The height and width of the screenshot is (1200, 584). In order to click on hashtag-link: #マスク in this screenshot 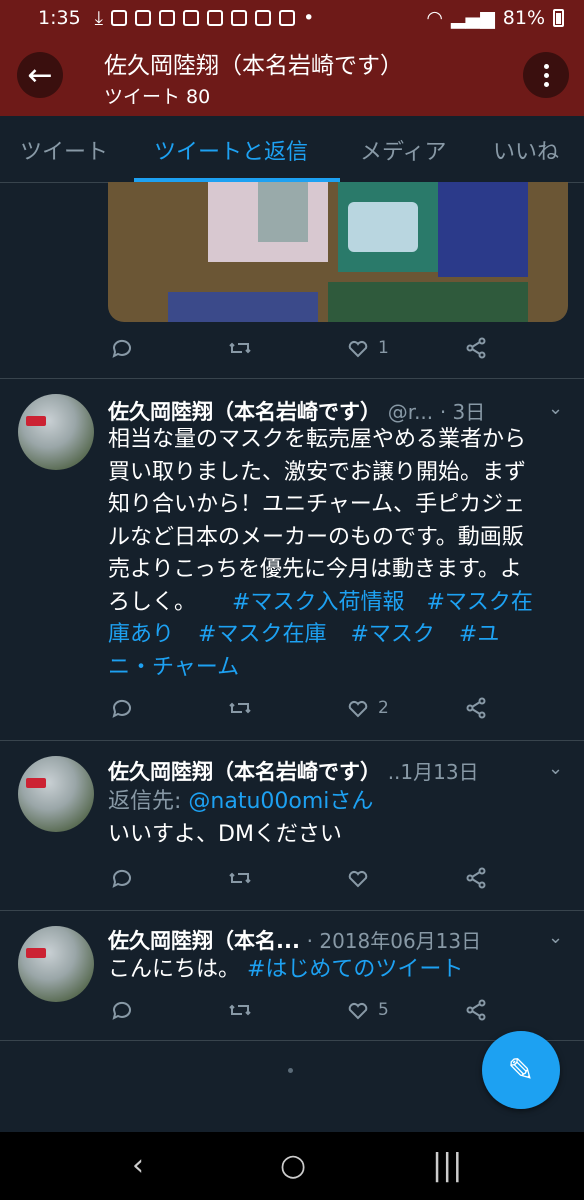, I will do `click(392, 634)`.